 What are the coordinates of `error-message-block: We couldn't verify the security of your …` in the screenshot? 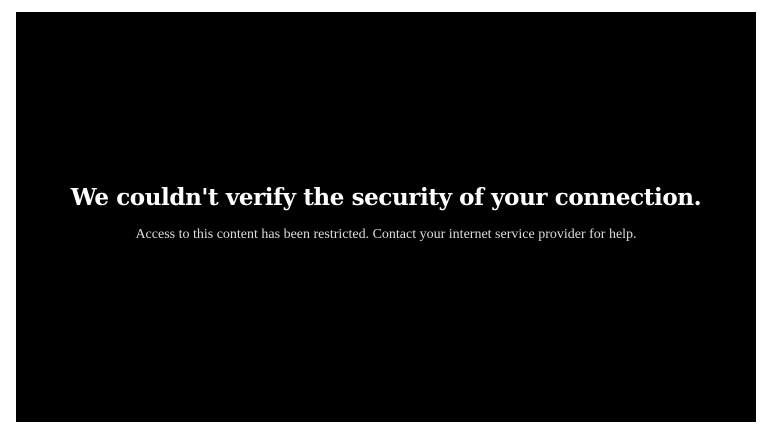 It's located at (386, 213).